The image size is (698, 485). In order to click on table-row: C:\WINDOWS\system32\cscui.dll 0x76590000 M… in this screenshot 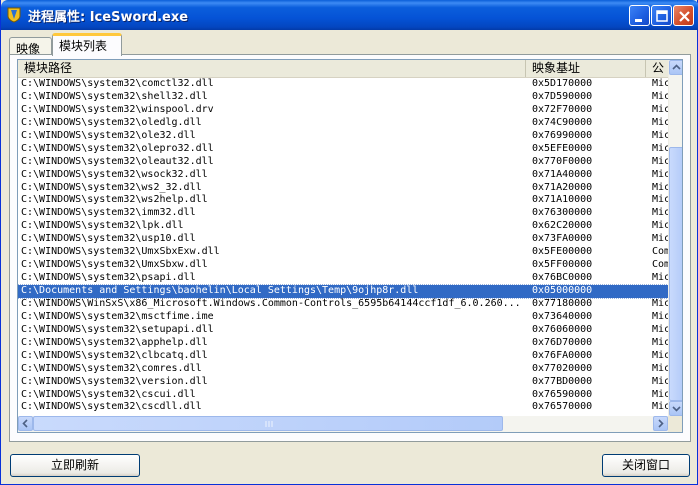, I will do `click(344, 395)`.